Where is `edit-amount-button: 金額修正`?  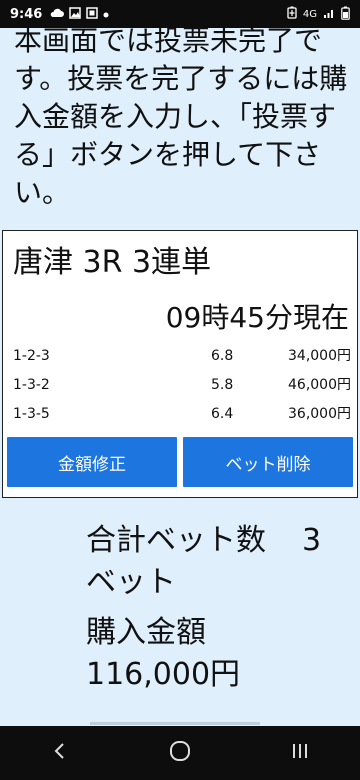 edit-amount-button: 金額修正 is located at coordinates (92, 462).